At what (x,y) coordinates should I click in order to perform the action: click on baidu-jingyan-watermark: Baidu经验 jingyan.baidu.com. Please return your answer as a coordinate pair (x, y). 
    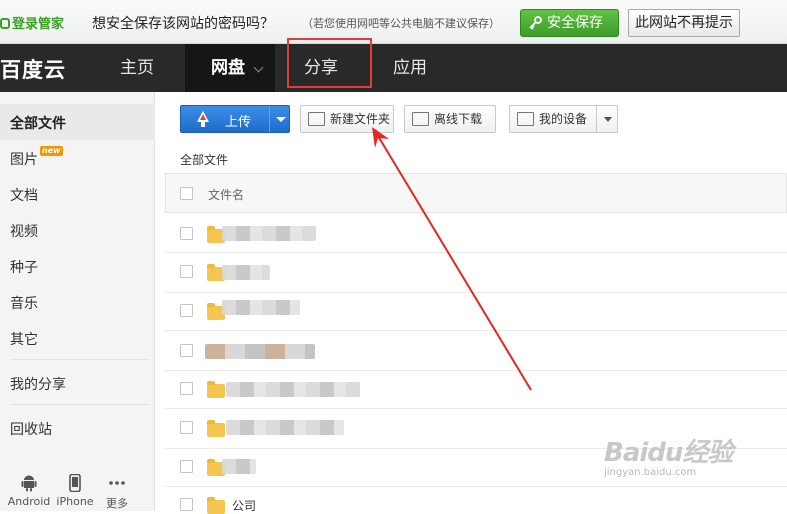
    Looking at the image, I should click on (668, 455).